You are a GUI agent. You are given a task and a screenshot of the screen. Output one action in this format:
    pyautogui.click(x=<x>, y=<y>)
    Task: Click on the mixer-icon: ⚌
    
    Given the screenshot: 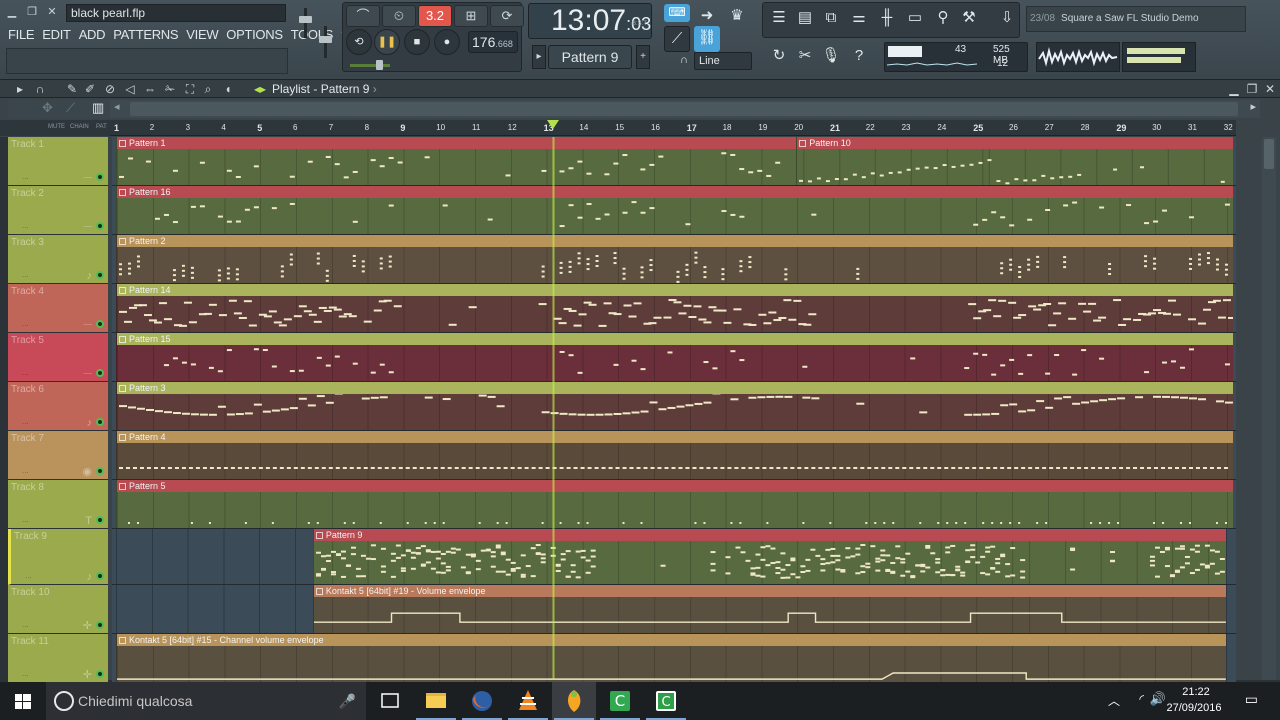 What is the action you would take?
    pyautogui.click(x=859, y=19)
    